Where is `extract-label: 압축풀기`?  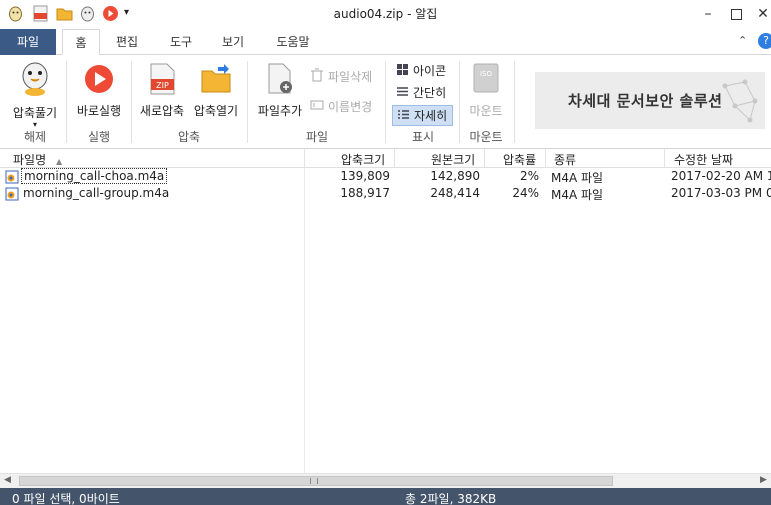 extract-label: 압축풀기 is located at coordinates (35, 113).